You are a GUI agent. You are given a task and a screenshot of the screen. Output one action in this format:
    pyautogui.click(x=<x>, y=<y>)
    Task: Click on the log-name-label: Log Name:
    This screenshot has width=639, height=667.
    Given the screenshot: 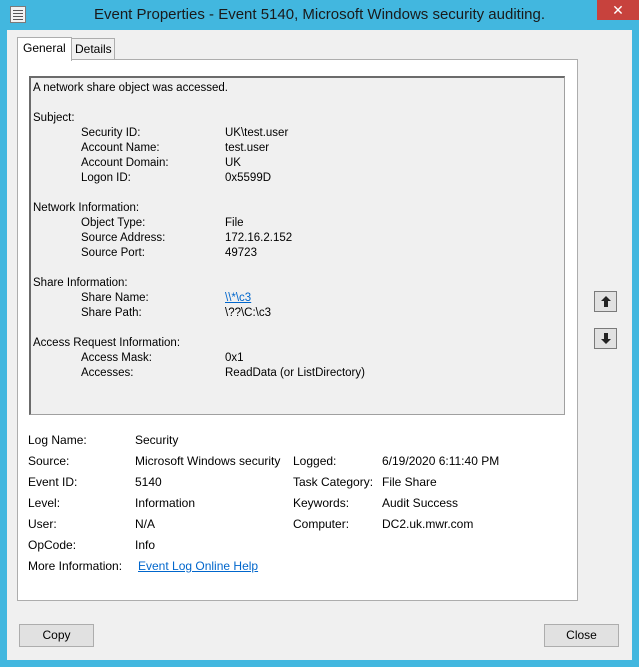 What is the action you would take?
    pyautogui.click(x=57, y=440)
    